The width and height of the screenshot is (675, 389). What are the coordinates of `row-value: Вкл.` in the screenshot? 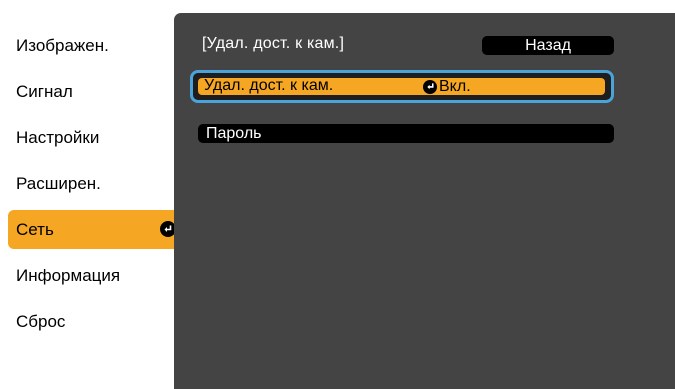 It's located at (455, 86).